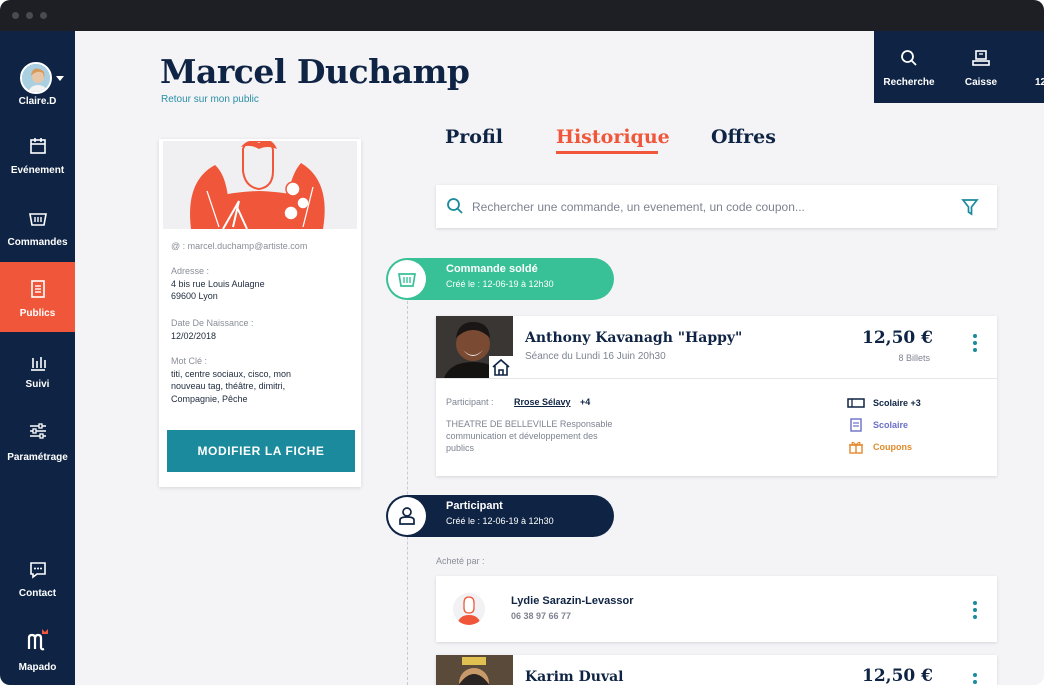 The image size is (1044, 685). What do you see at coordinates (38, 570) in the screenshot?
I see `chat-icon` at bounding box center [38, 570].